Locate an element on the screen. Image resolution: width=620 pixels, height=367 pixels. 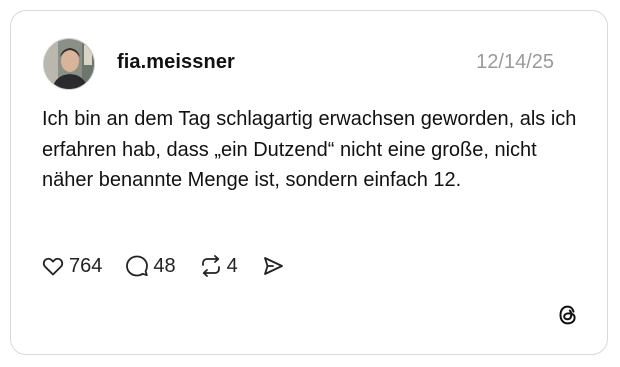
avatar is located at coordinates (69, 64).